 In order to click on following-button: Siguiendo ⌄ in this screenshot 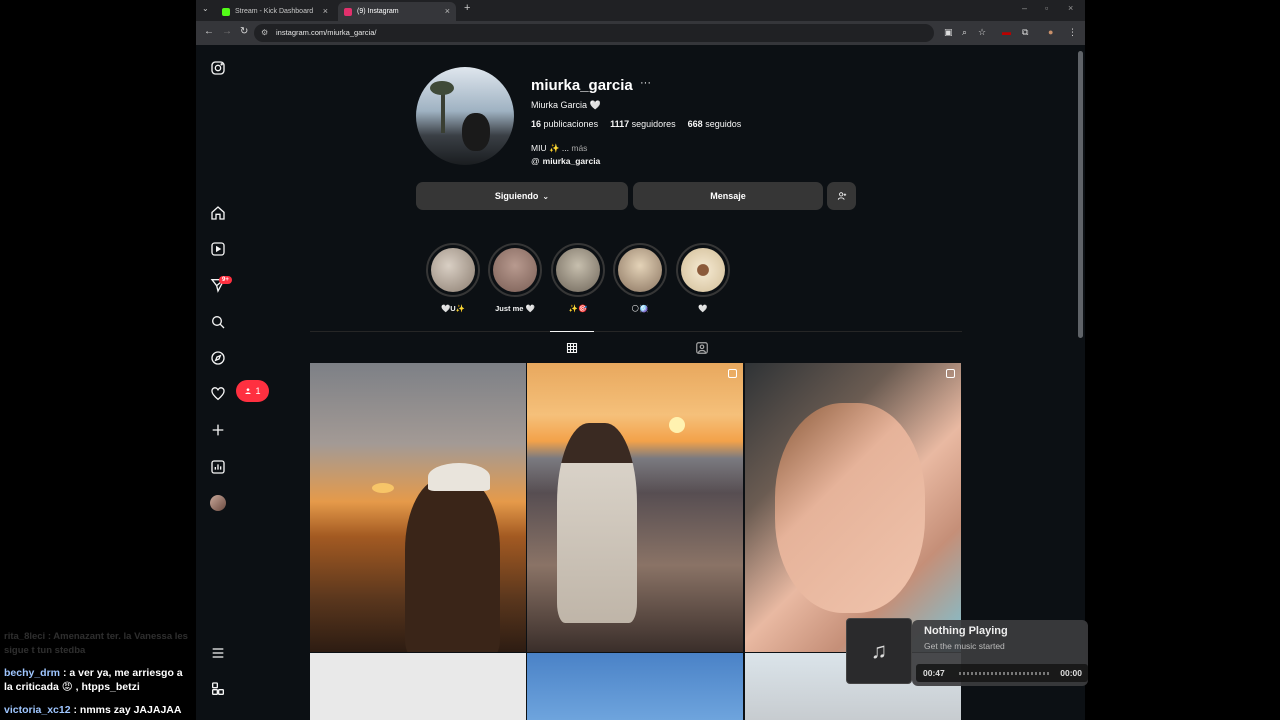, I will do `click(522, 196)`.